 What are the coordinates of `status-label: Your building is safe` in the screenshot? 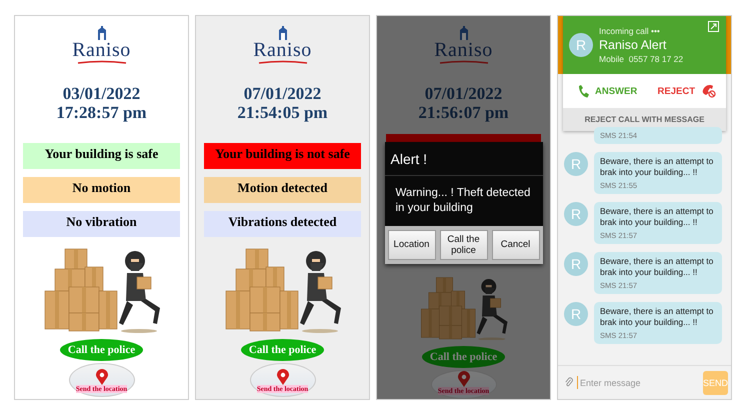 It's located at (101, 156).